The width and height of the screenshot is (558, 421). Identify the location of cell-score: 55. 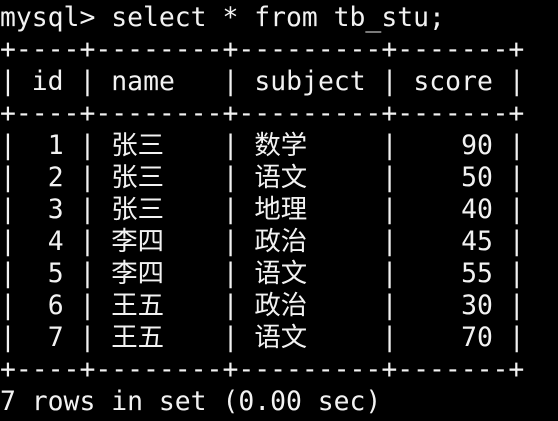
(477, 273).